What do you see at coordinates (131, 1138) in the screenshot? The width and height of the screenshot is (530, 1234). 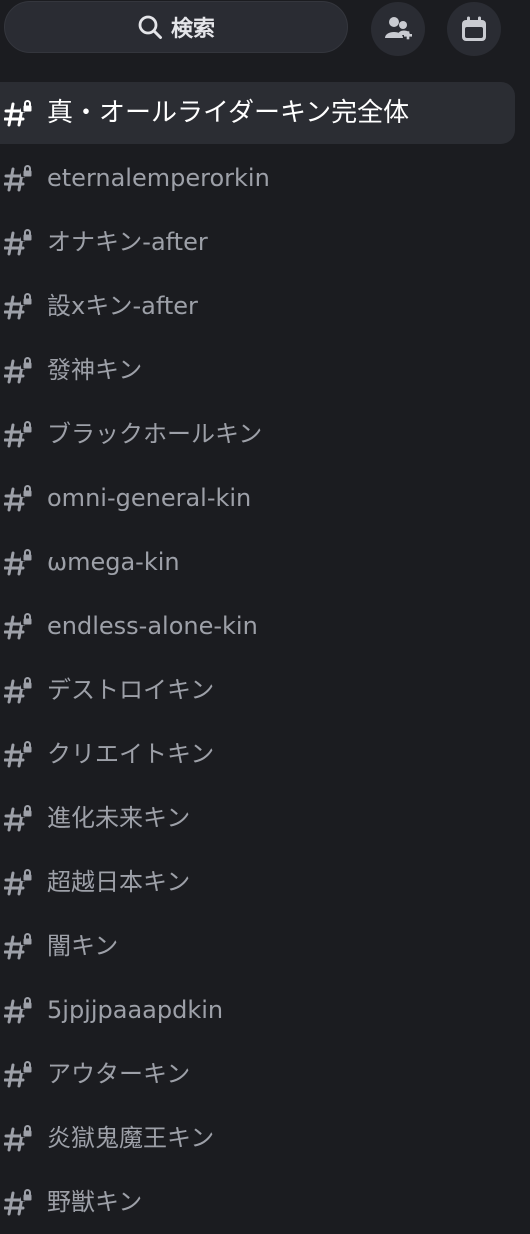 I see `channel-name: 炎獄鬼魔王キン` at bounding box center [131, 1138].